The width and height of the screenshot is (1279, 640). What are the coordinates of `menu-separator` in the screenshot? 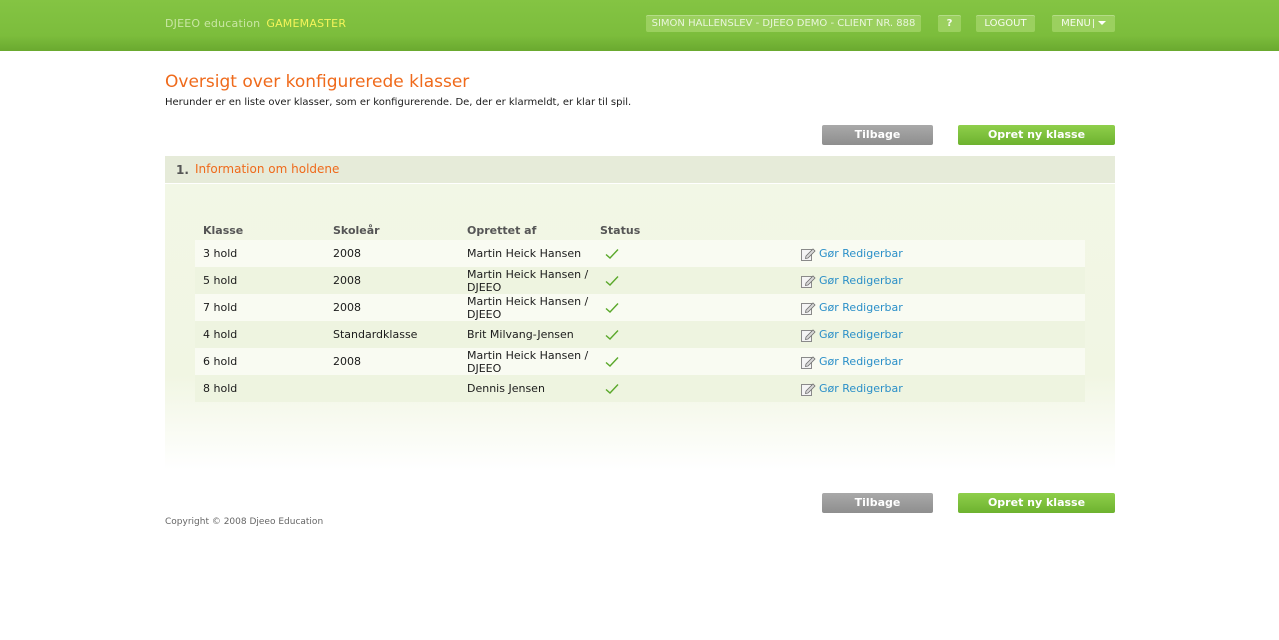 It's located at (1093, 23).